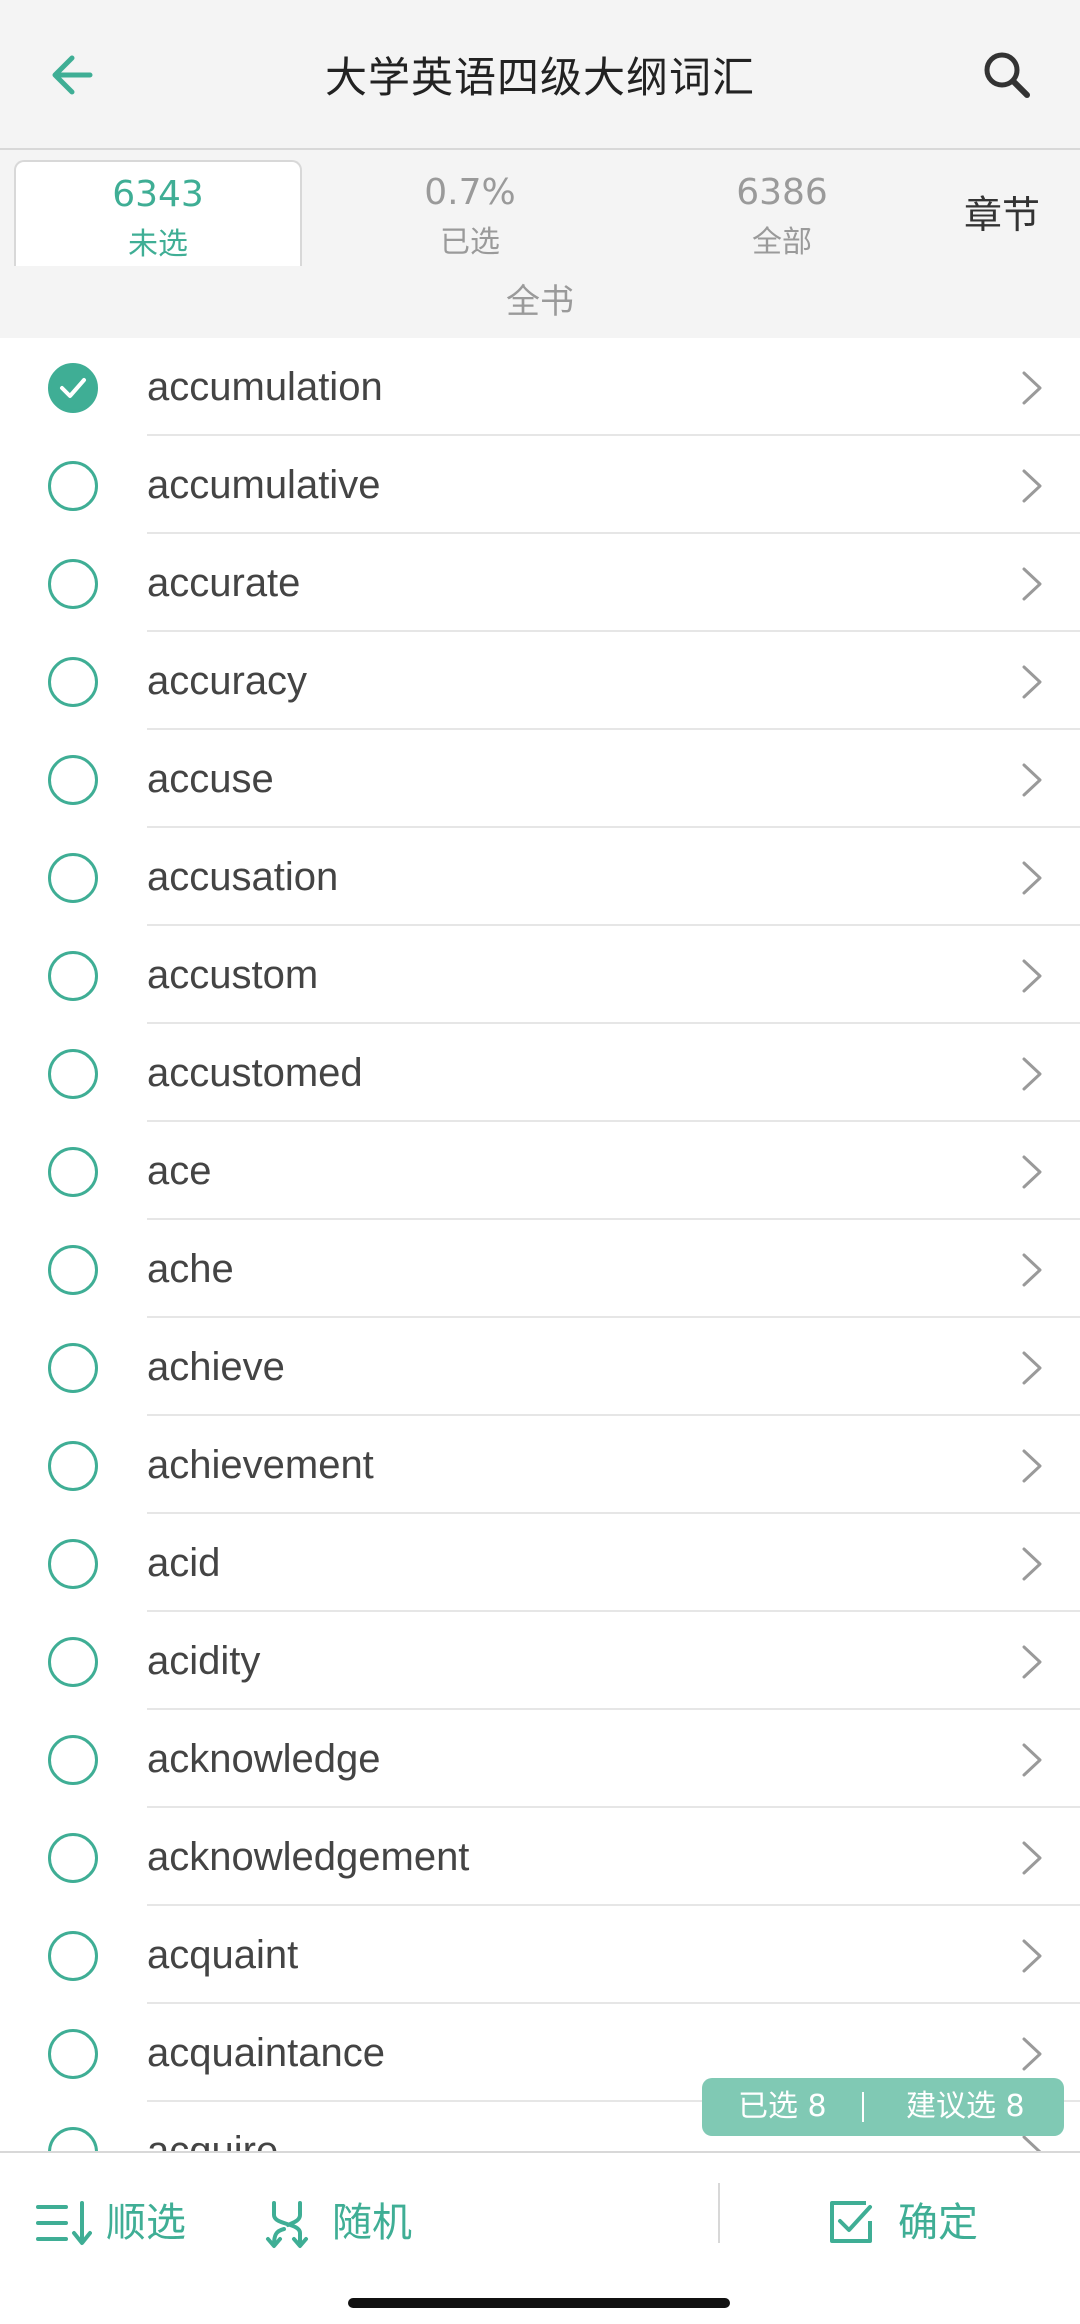 Image resolution: width=1080 pixels, height=2324 pixels. I want to click on word-text: ache, so click(190, 1269).